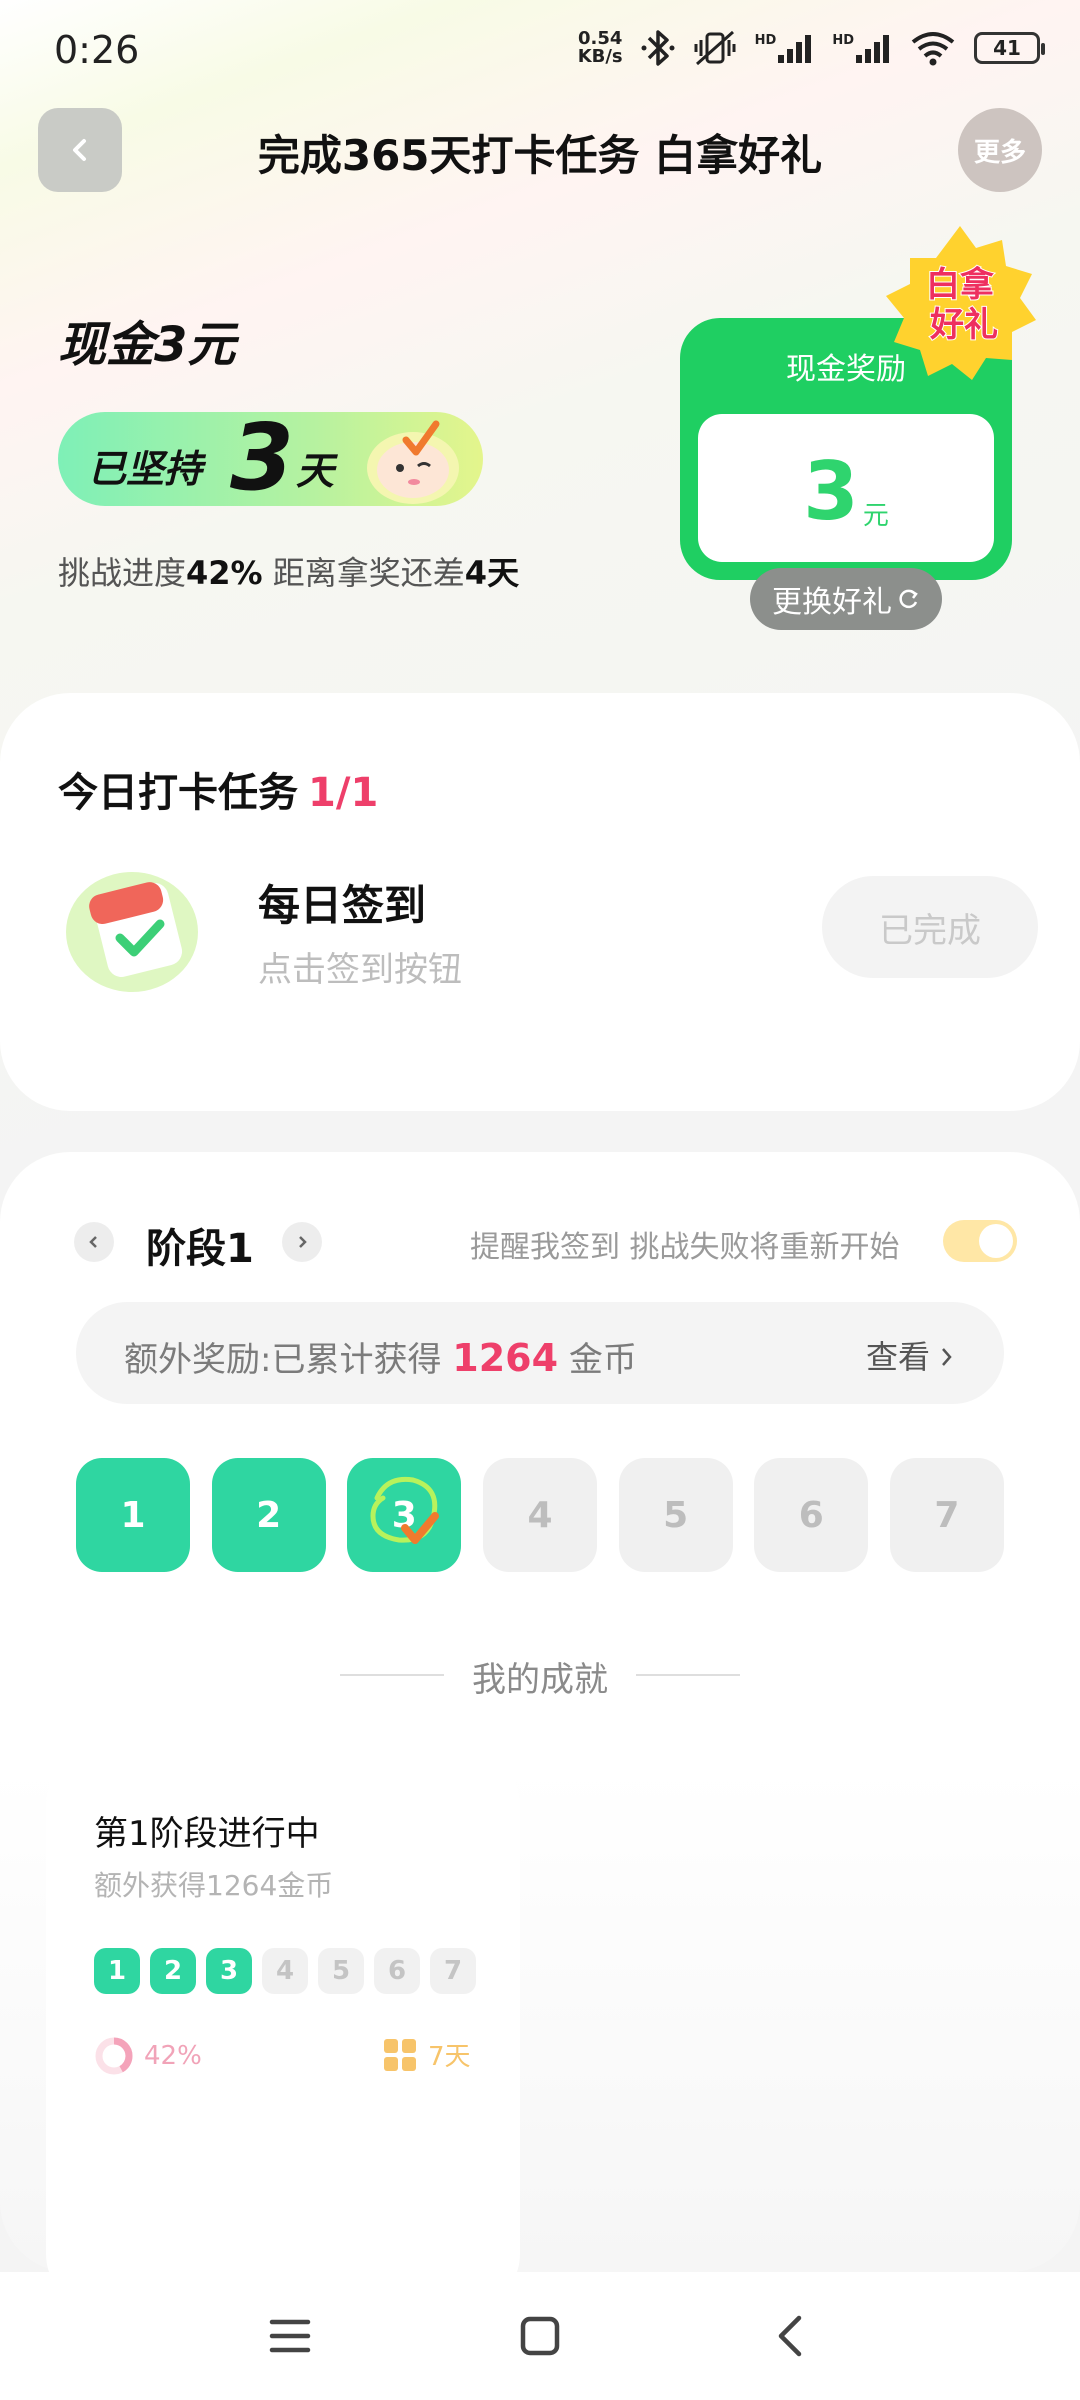 Image resolution: width=1080 pixels, height=2400 pixels. Describe the element at coordinates (224, 573) in the screenshot. I see `progress-percent: 42%` at that location.